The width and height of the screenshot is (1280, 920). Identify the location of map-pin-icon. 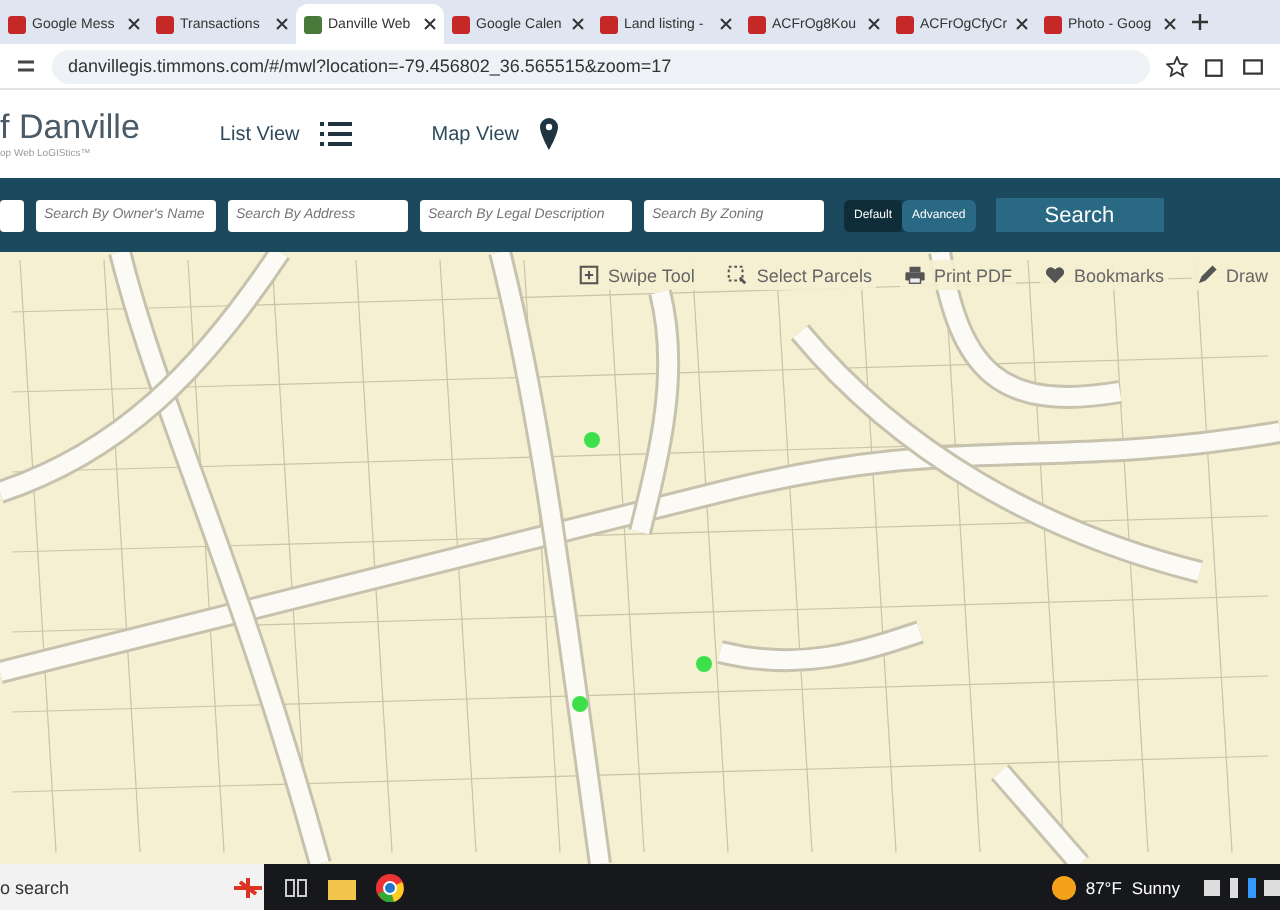
(548, 134).